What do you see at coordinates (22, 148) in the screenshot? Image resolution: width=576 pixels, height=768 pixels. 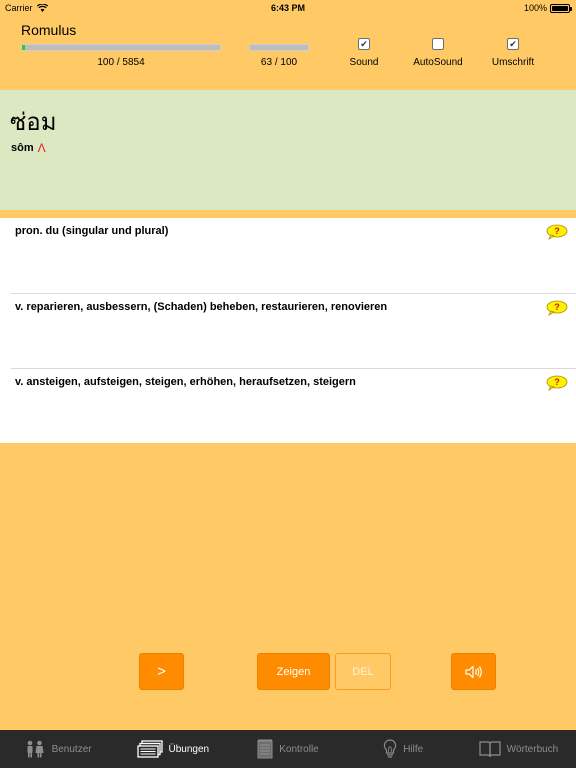 I see `transliteration-text: sôm` at bounding box center [22, 148].